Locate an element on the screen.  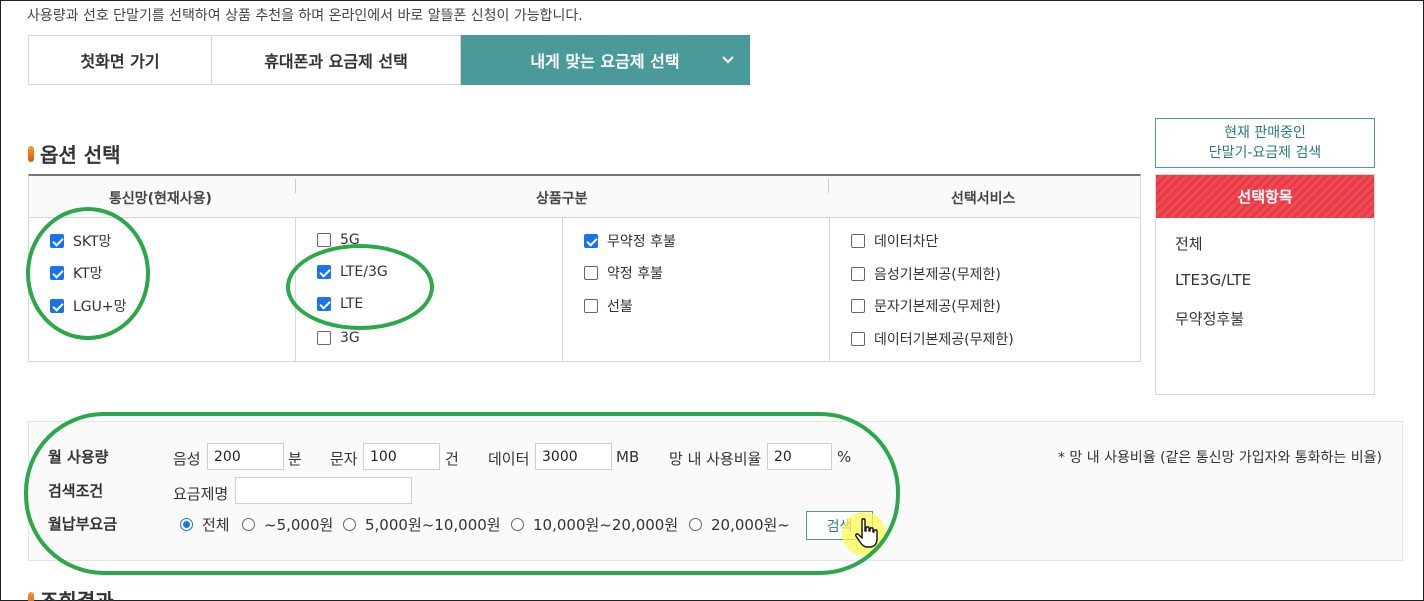
selected-item: 무약정후불 is located at coordinates (1210, 319).